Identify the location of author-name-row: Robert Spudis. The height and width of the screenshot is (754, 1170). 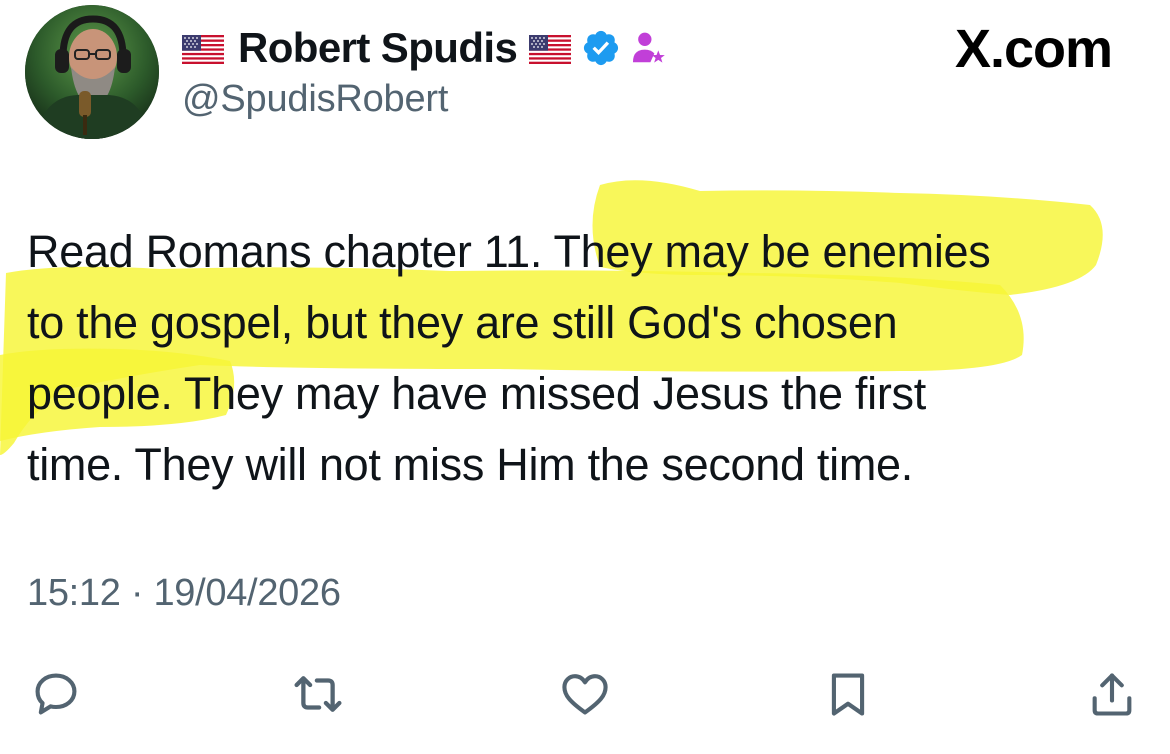
(424, 48).